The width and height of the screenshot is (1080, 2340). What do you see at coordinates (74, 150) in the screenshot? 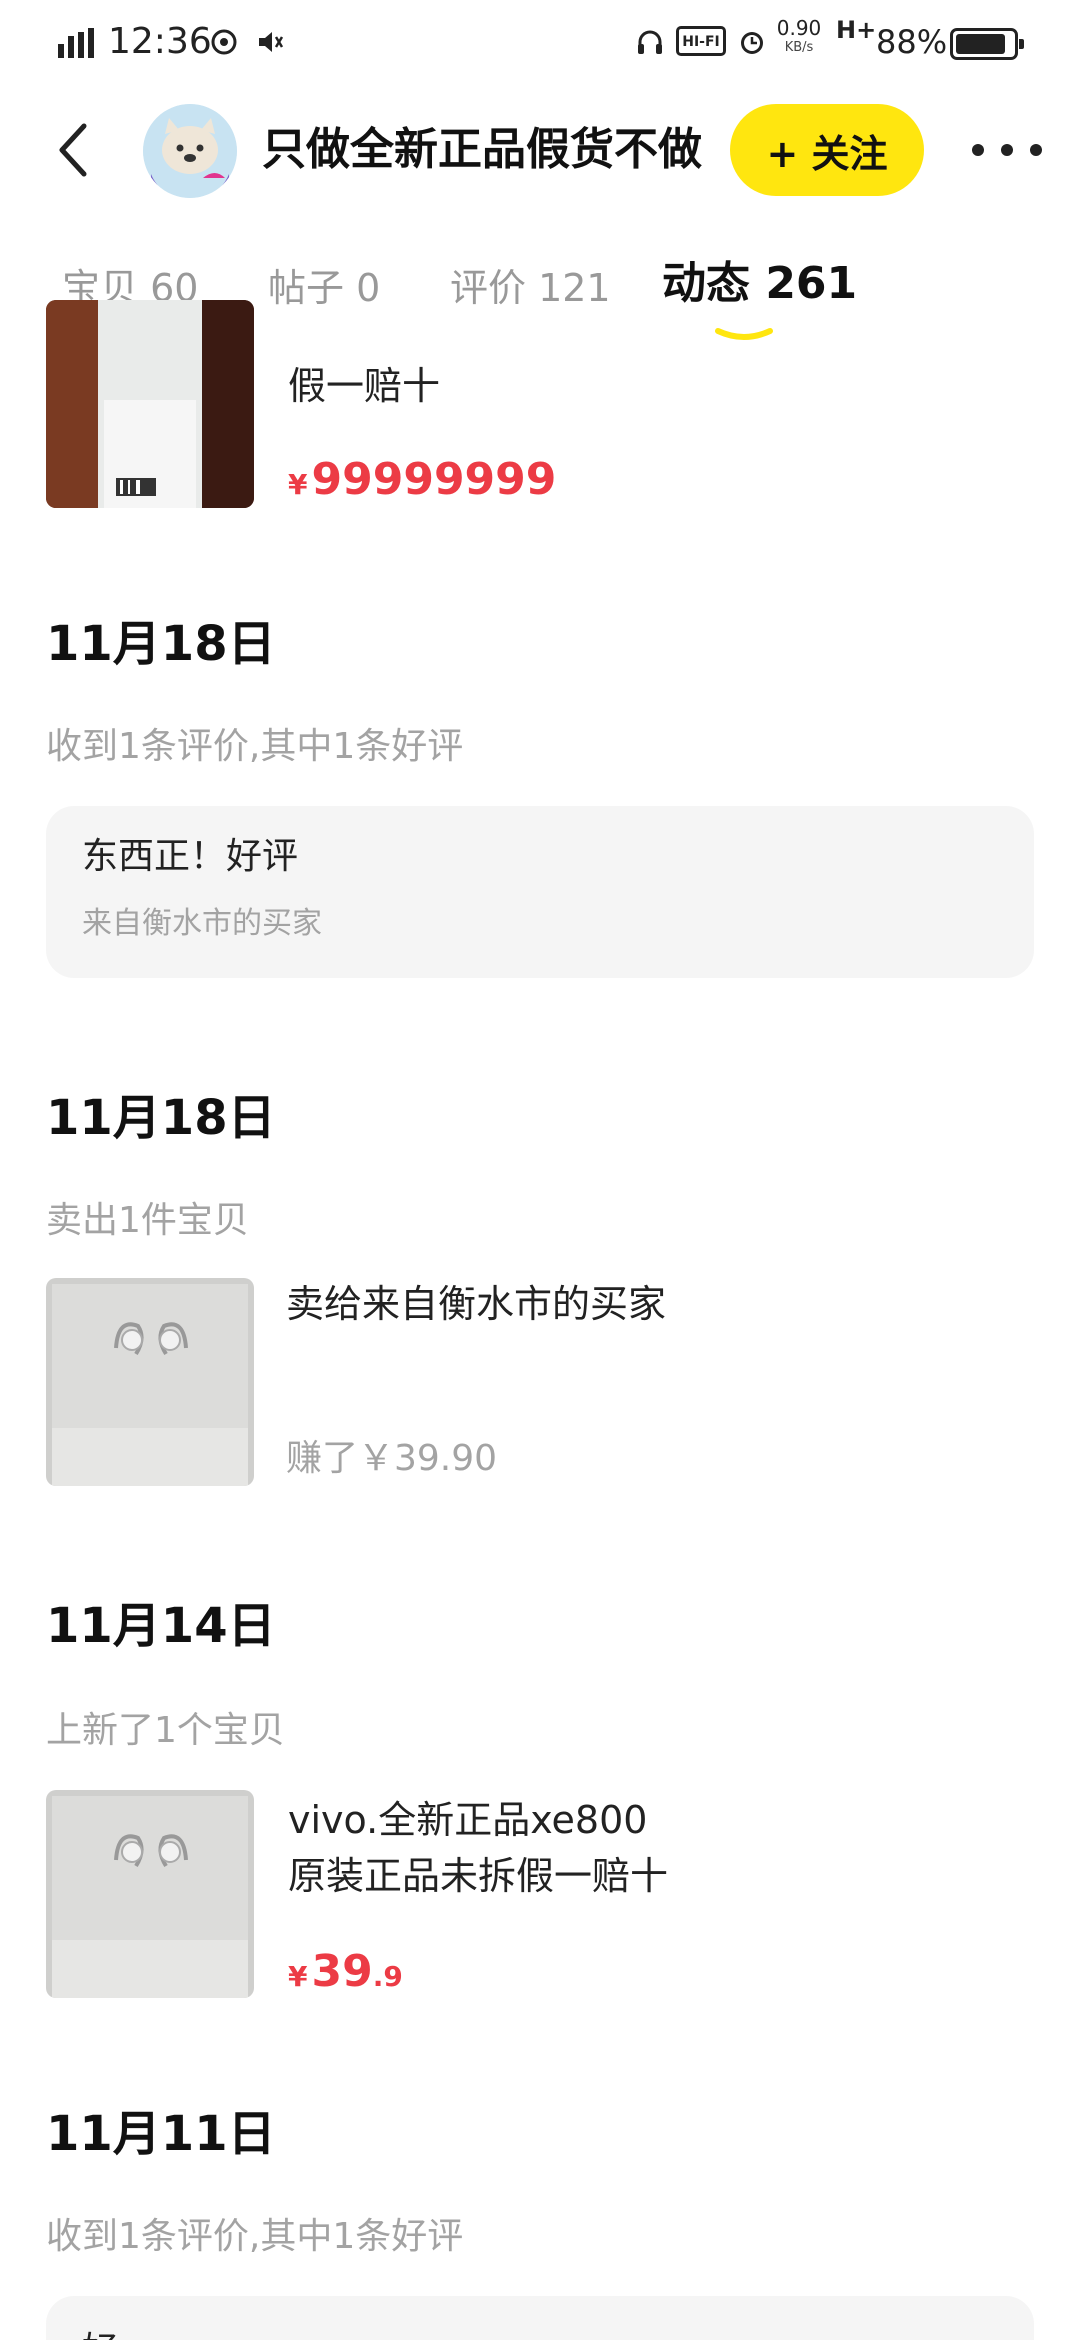
I see `back-button` at bounding box center [74, 150].